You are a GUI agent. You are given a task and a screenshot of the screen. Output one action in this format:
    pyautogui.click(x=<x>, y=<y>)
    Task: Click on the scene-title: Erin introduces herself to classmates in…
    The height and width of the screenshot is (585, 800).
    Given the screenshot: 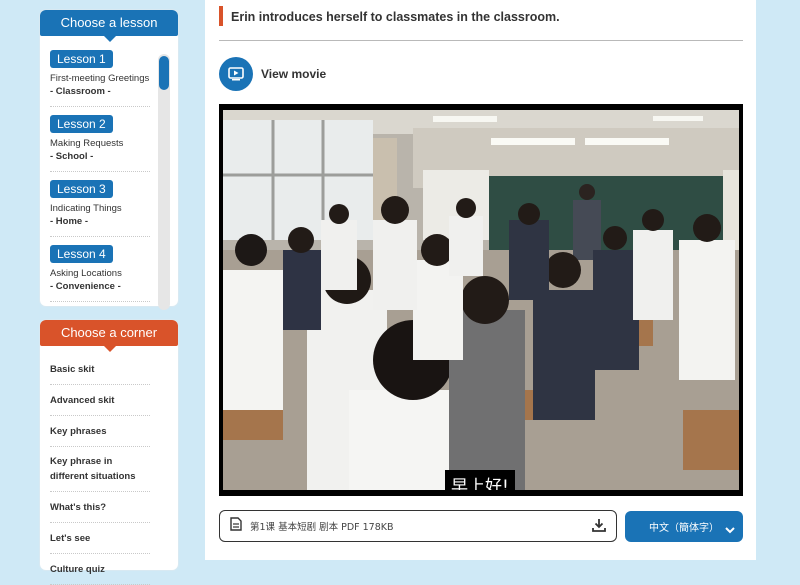 What is the action you would take?
    pyautogui.click(x=395, y=17)
    